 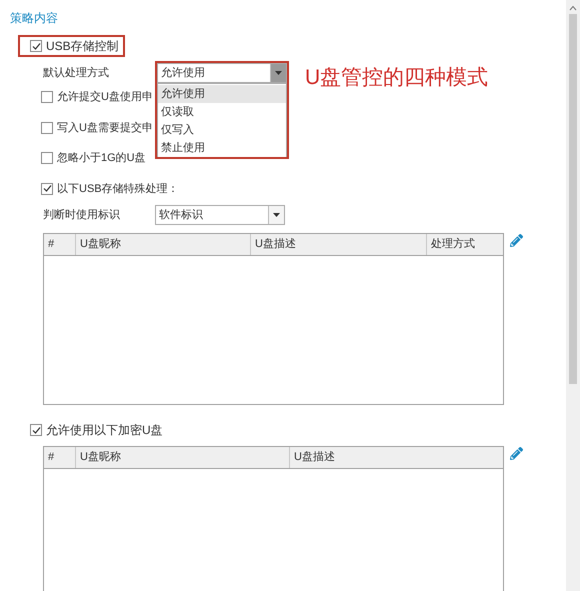 I want to click on checkbox-label: 忽略小于1G的U盘, so click(x=101, y=158).